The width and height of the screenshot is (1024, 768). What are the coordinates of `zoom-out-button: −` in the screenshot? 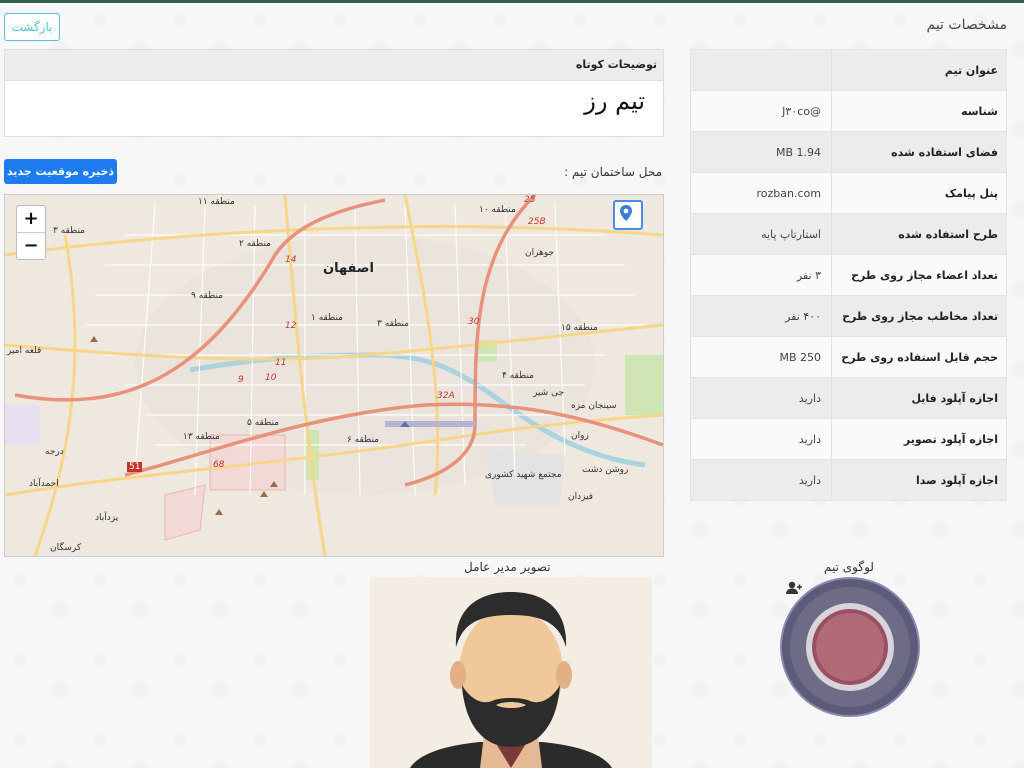 It's located at (31, 246).